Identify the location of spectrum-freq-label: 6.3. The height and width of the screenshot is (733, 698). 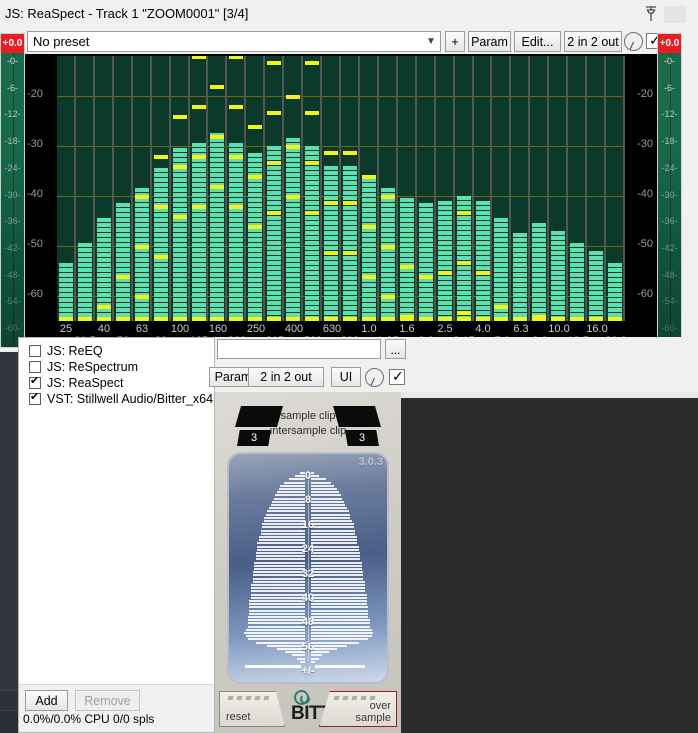
(521, 329).